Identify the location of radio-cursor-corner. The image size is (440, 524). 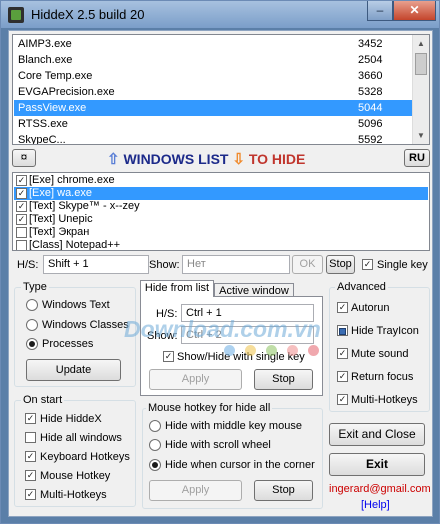
(155, 465).